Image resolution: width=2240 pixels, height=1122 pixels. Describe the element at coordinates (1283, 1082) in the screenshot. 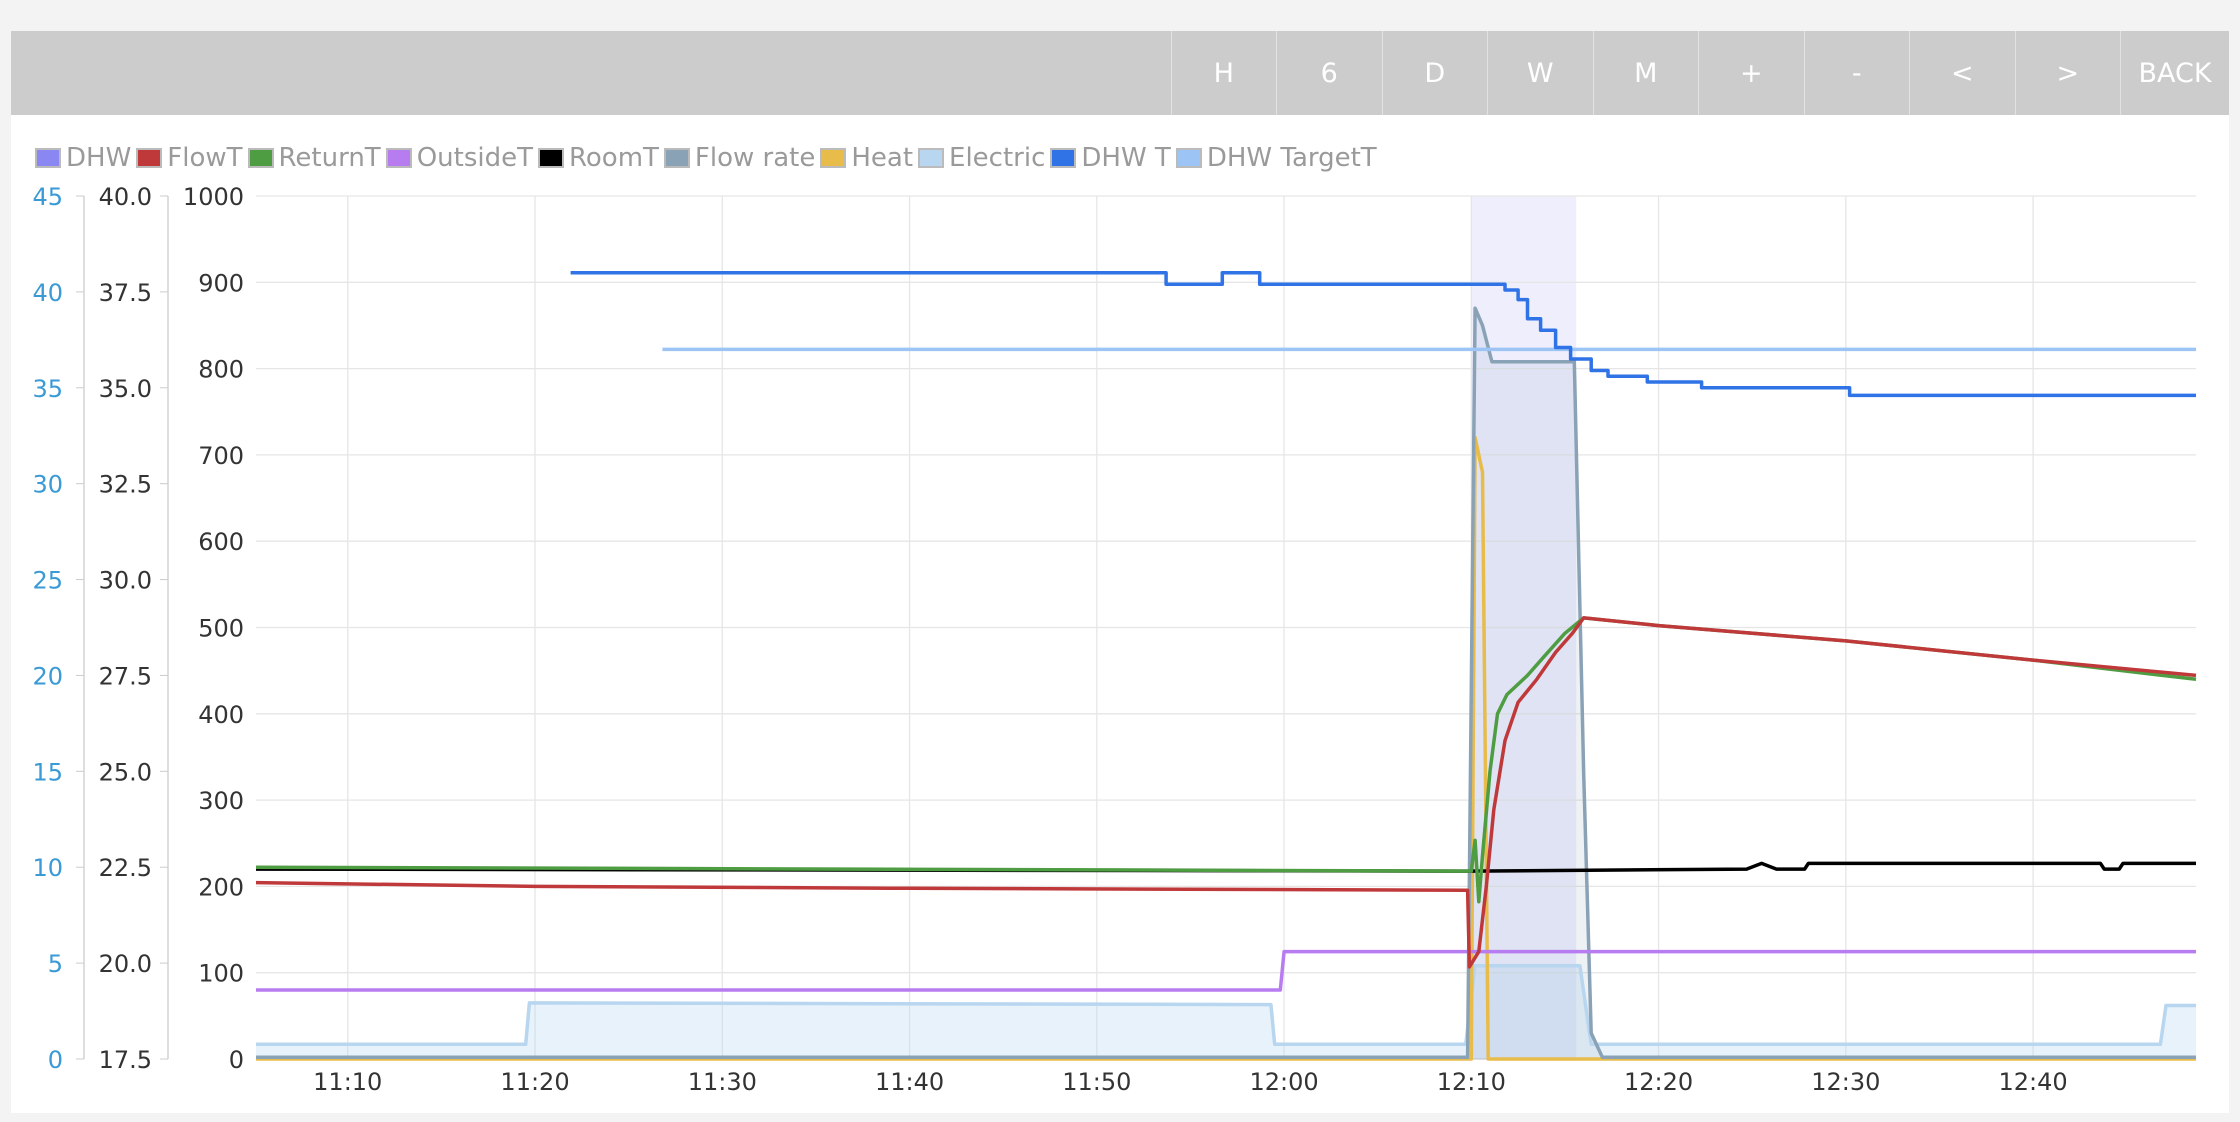

I see `x-tick-label: 12:00` at that location.